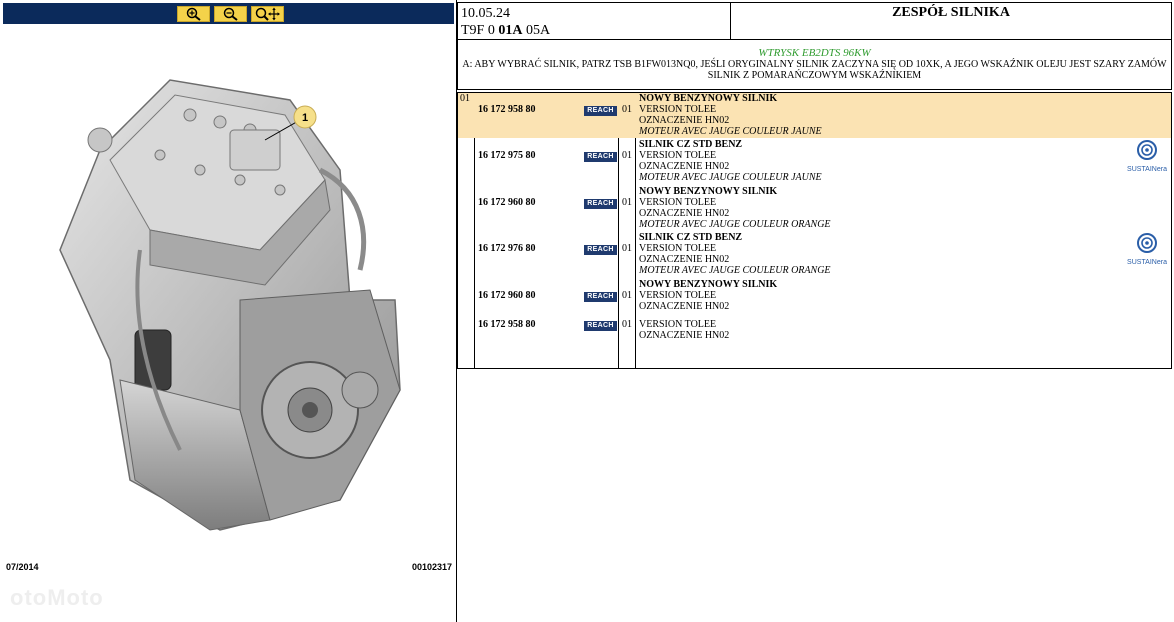 This screenshot has height=622, width=1174. I want to click on catalog-code: T9F 0 01A 05A, so click(505, 31).